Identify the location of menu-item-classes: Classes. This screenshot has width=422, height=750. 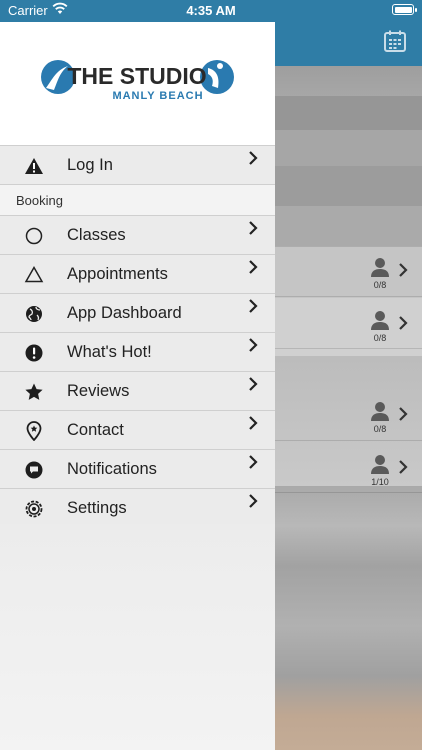
(137, 235).